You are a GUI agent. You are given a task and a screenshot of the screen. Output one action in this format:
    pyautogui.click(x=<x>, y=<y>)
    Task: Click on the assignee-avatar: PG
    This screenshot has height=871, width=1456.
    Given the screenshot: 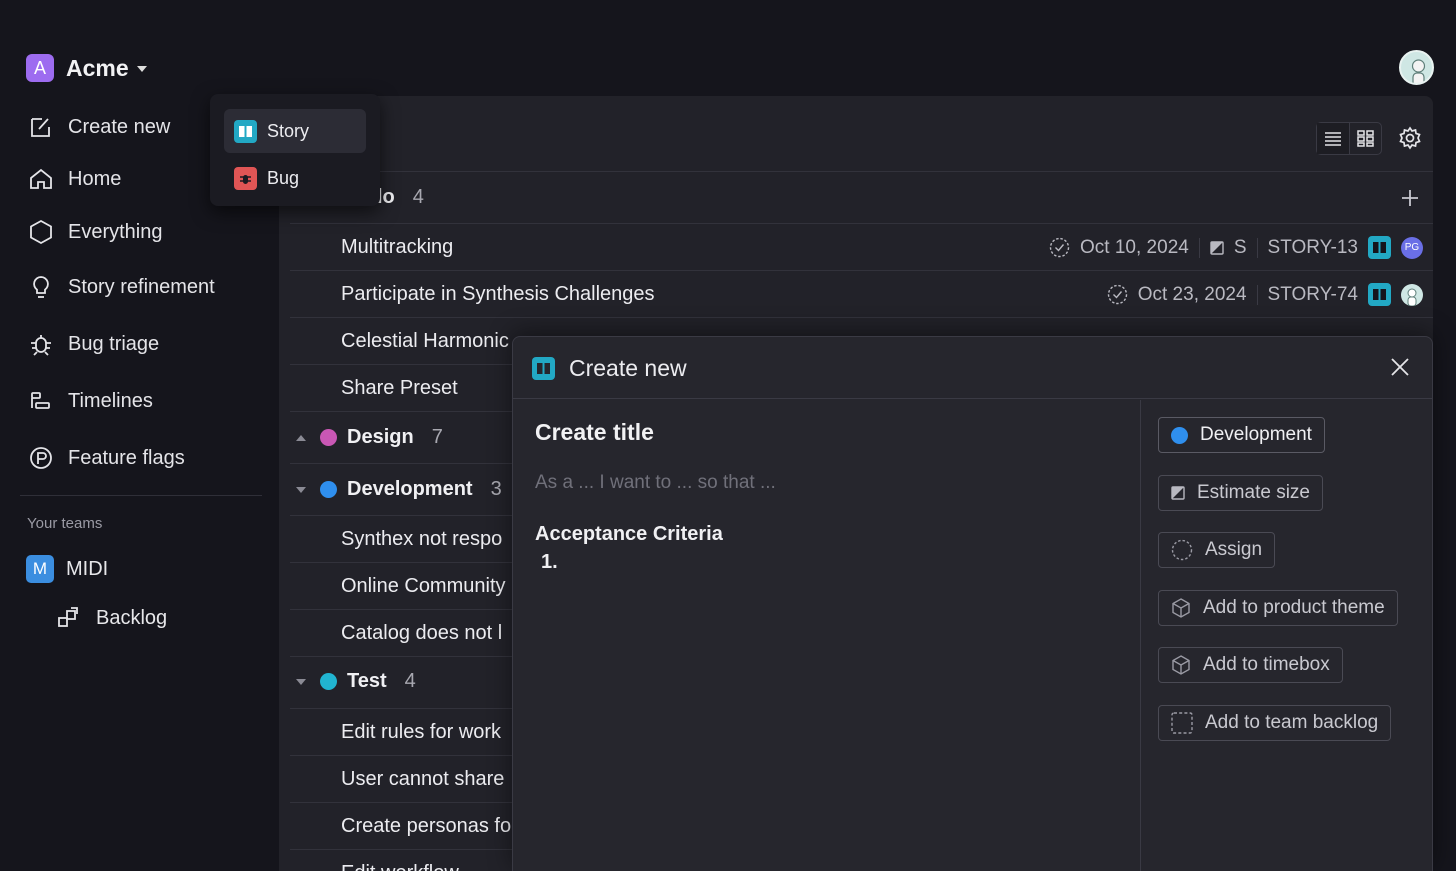 What is the action you would take?
    pyautogui.click(x=1412, y=247)
    